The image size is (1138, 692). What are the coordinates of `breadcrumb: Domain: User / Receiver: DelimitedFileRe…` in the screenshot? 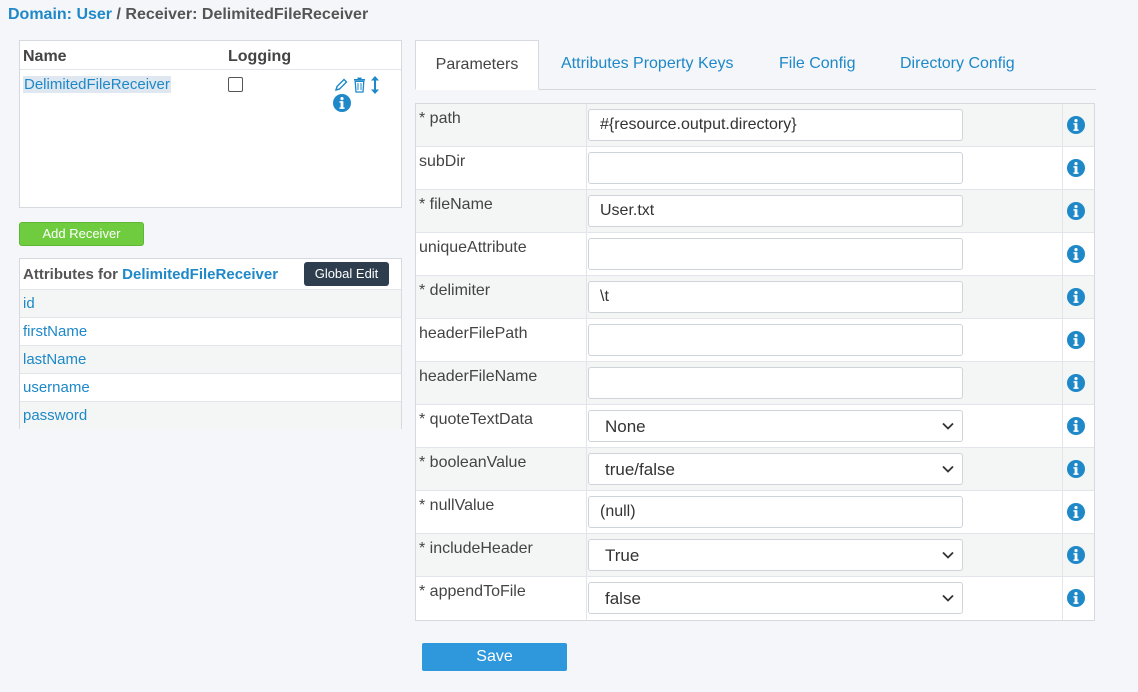 It's located at (188, 15).